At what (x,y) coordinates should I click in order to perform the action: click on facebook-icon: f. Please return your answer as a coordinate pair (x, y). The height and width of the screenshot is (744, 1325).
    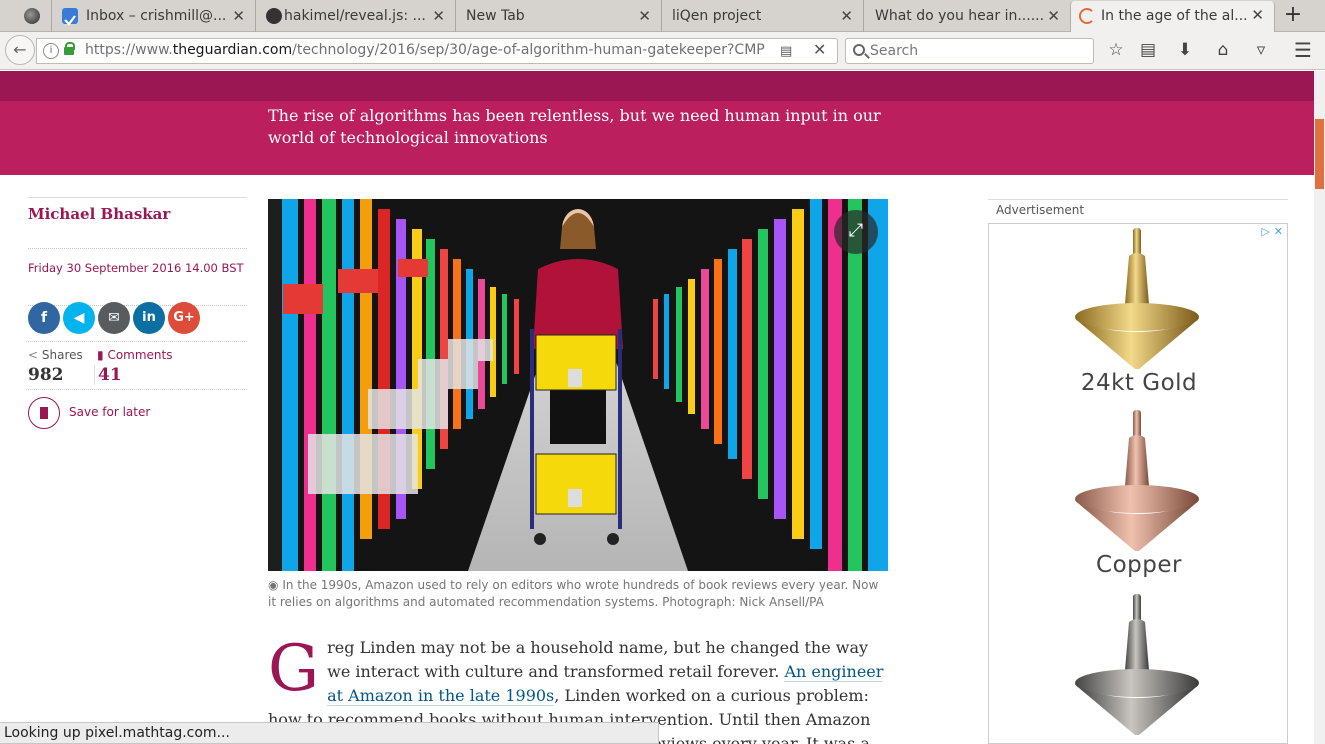
    Looking at the image, I should click on (44, 318).